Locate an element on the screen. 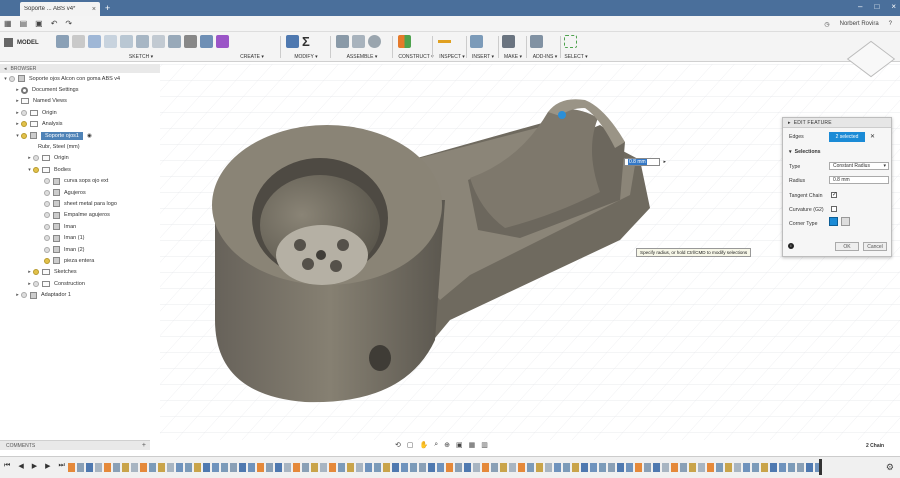 This screenshot has height=478, width=900. dropdown-arrow-icon: ▸ is located at coordinates (664, 162).